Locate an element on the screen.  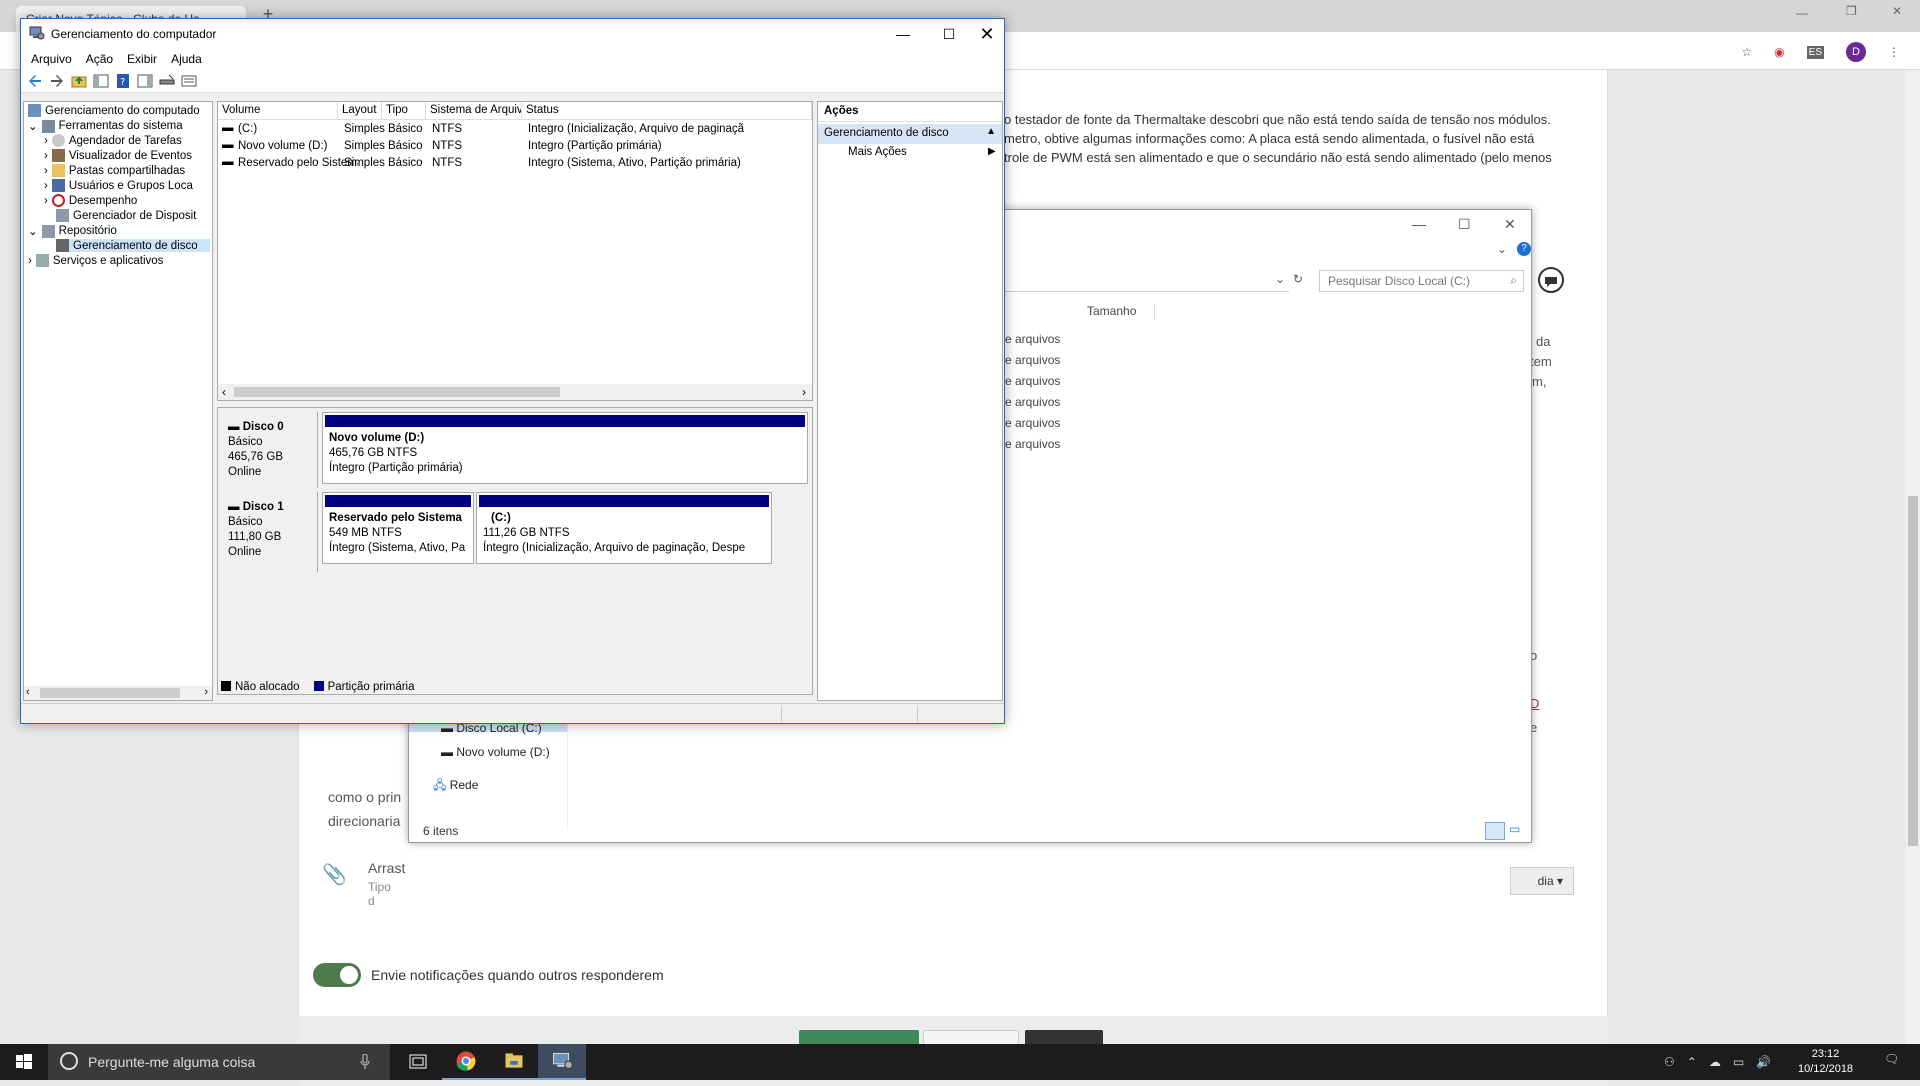
vol-name: (C:) is located at coordinates (288, 129).